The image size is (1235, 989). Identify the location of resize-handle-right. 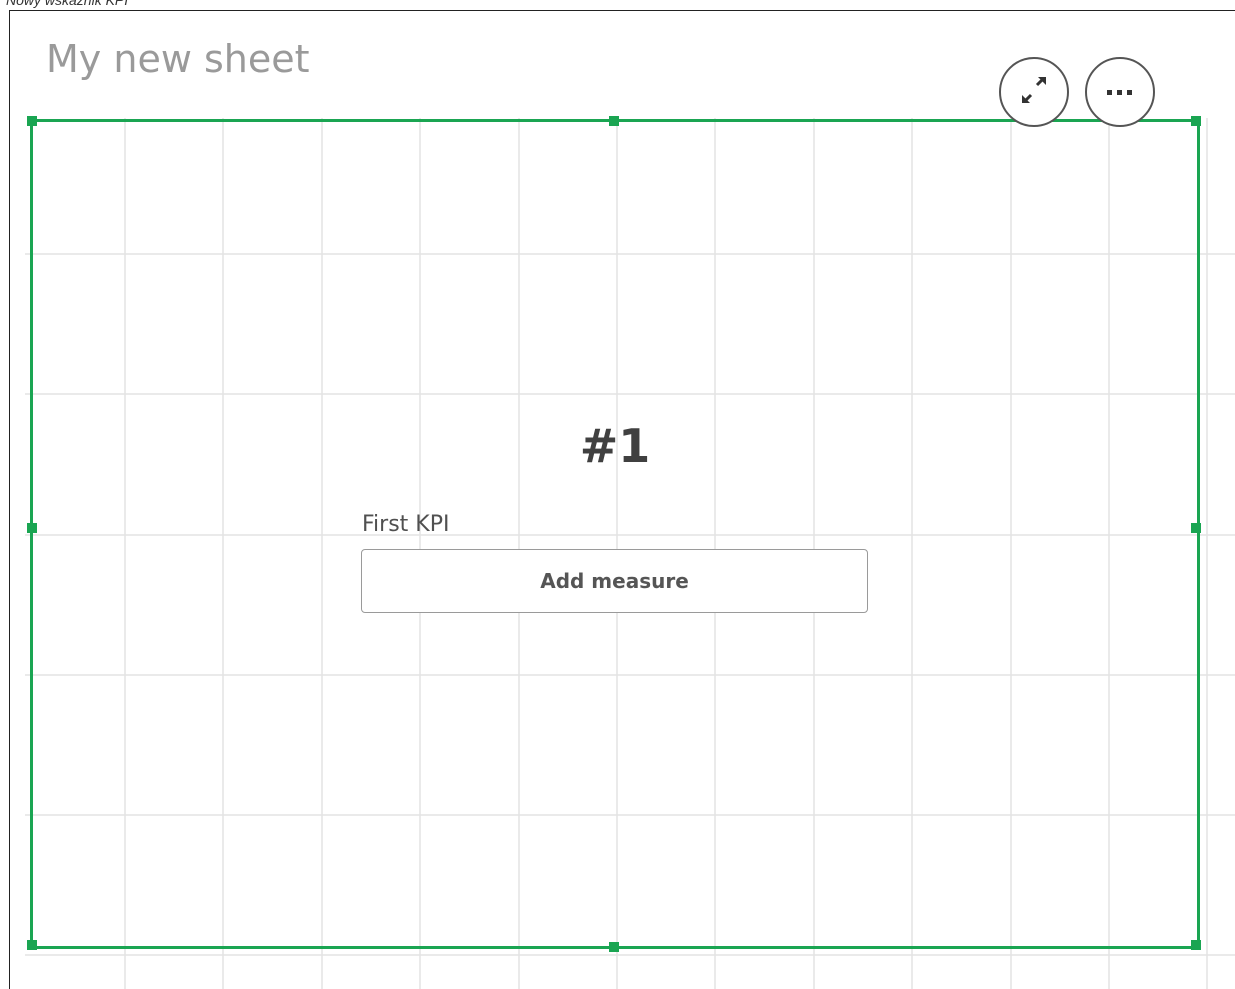
(1196, 528).